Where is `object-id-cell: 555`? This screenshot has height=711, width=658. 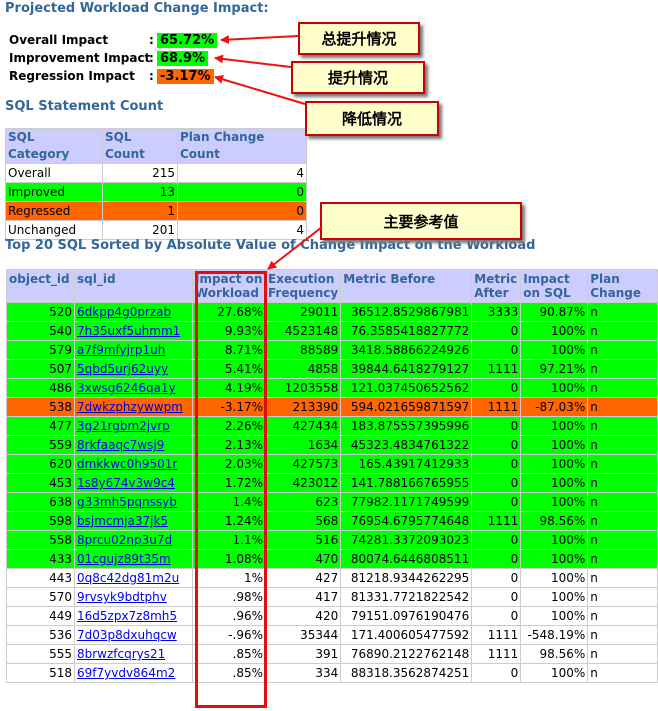
object-id-cell: 555 is located at coordinates (40, 654).